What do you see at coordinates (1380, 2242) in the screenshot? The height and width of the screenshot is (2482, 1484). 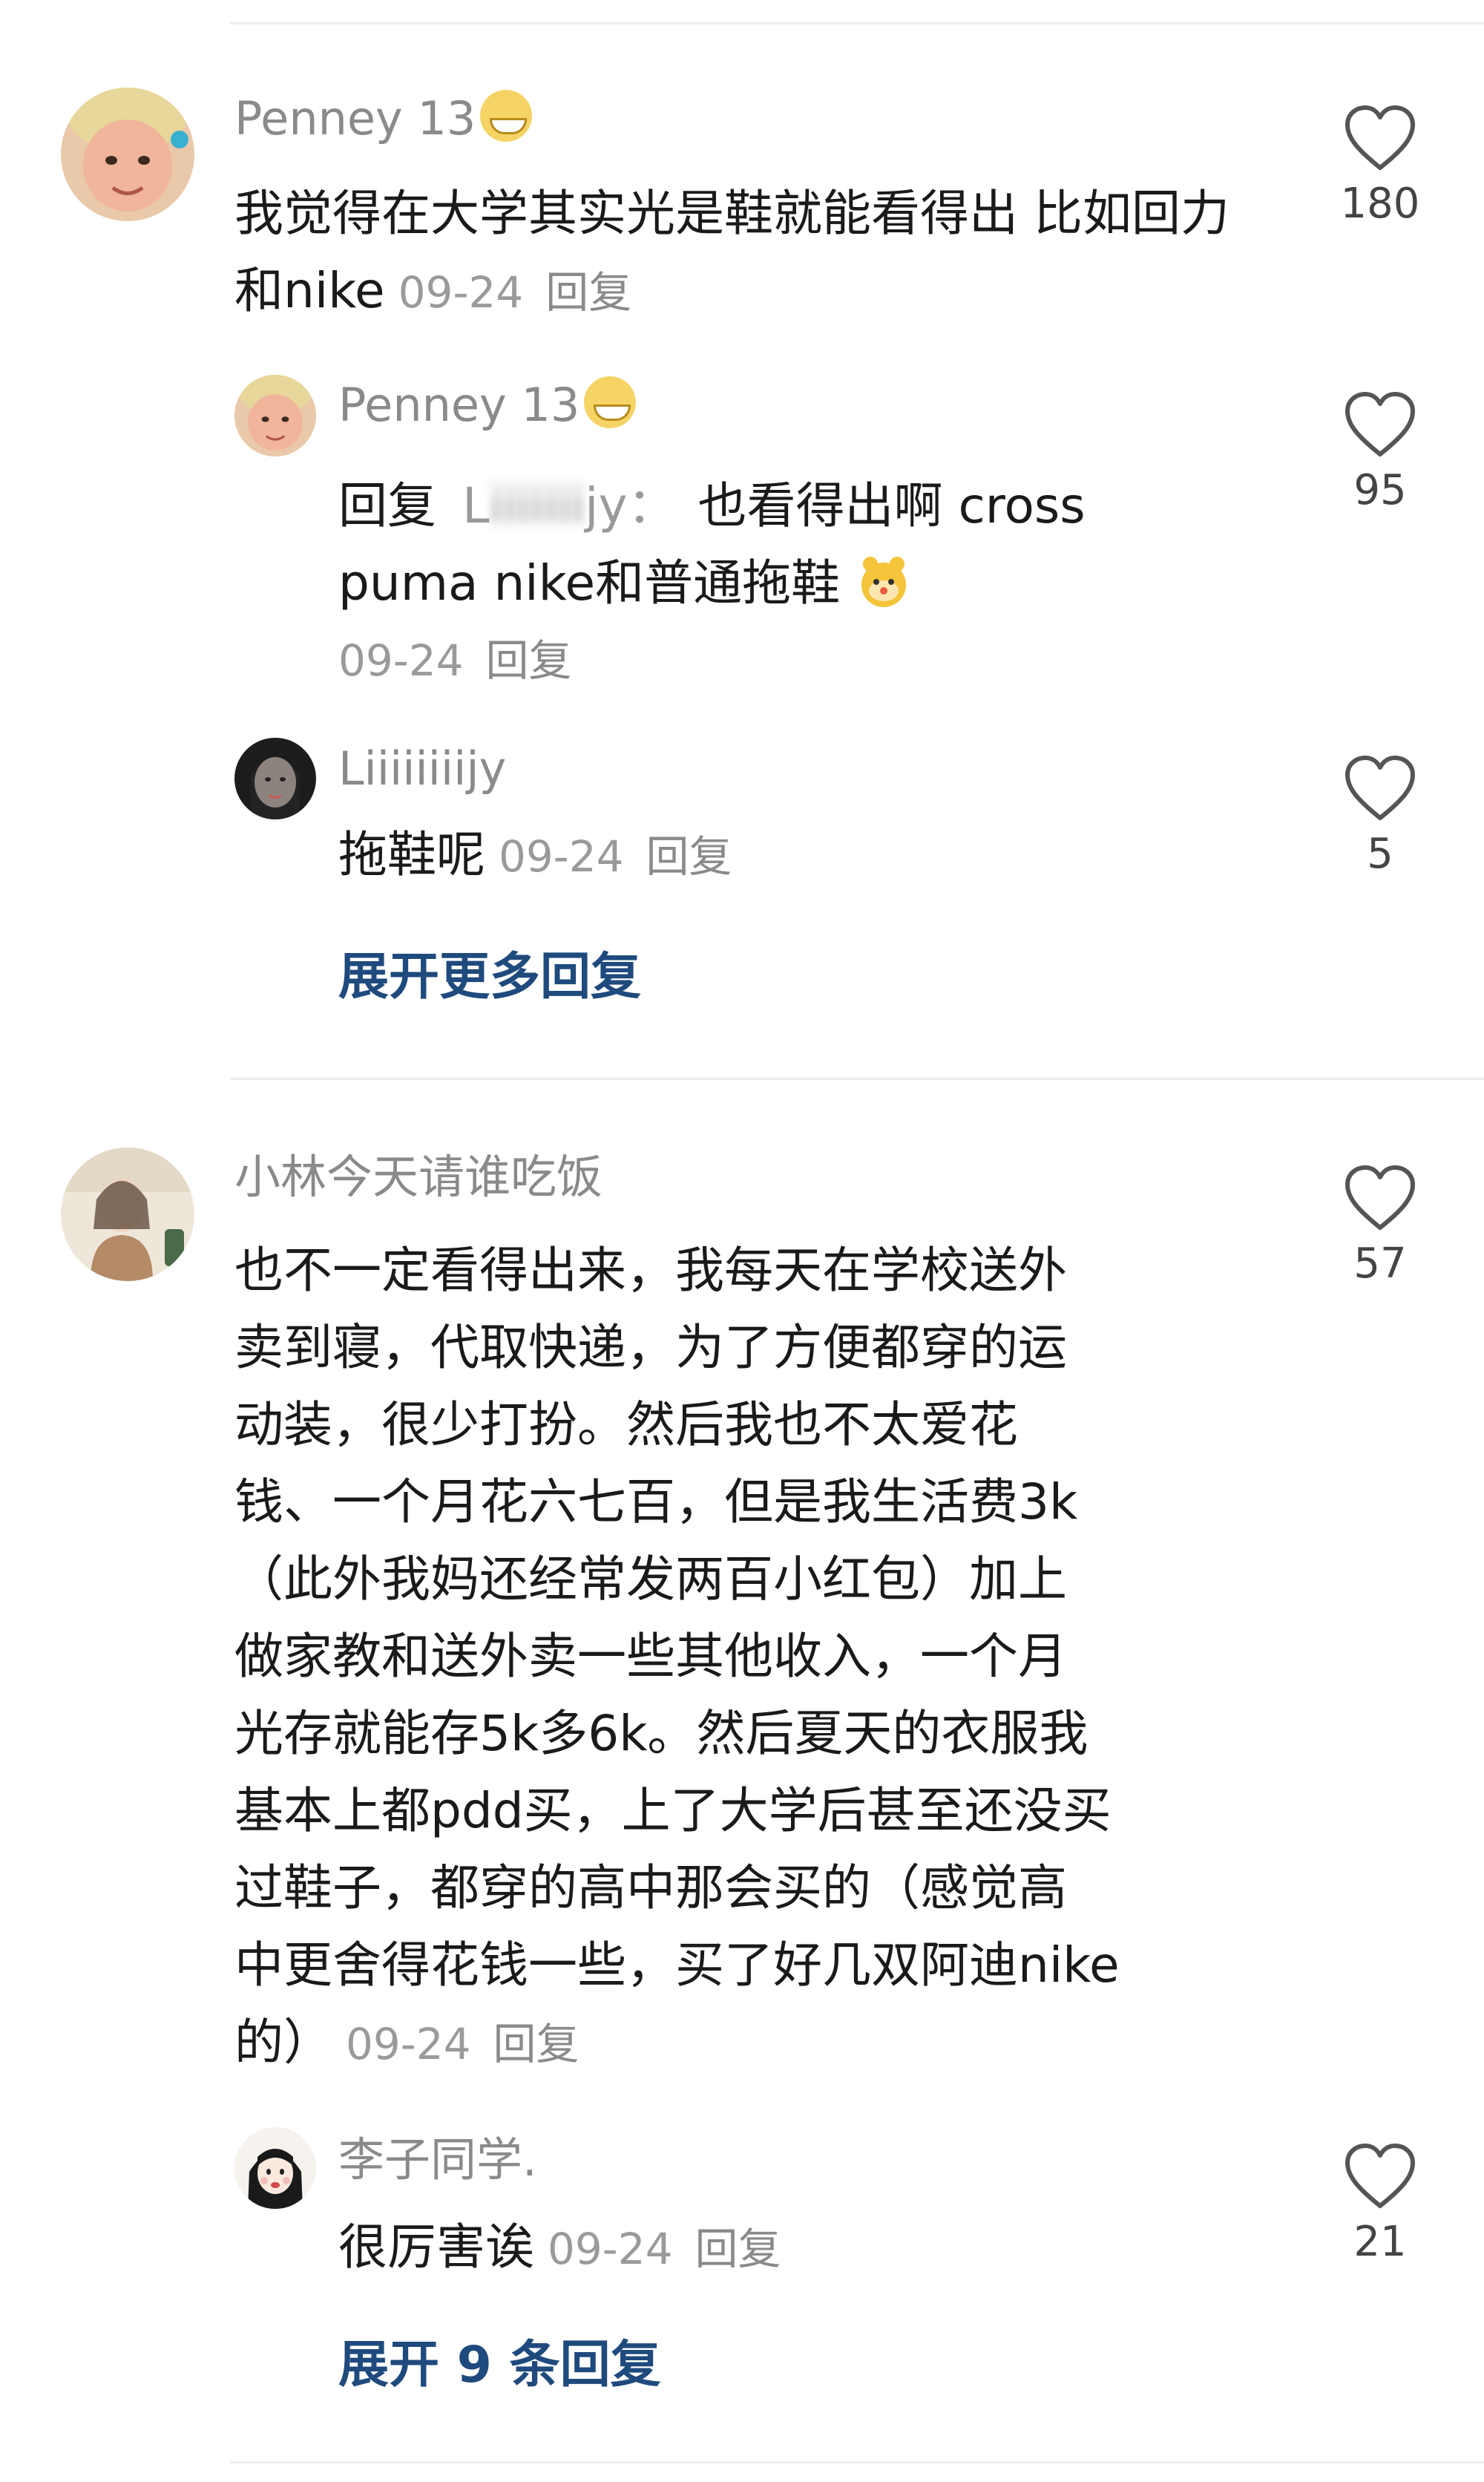 I see `like-count: 21` at bounding box center [1380, 2242].